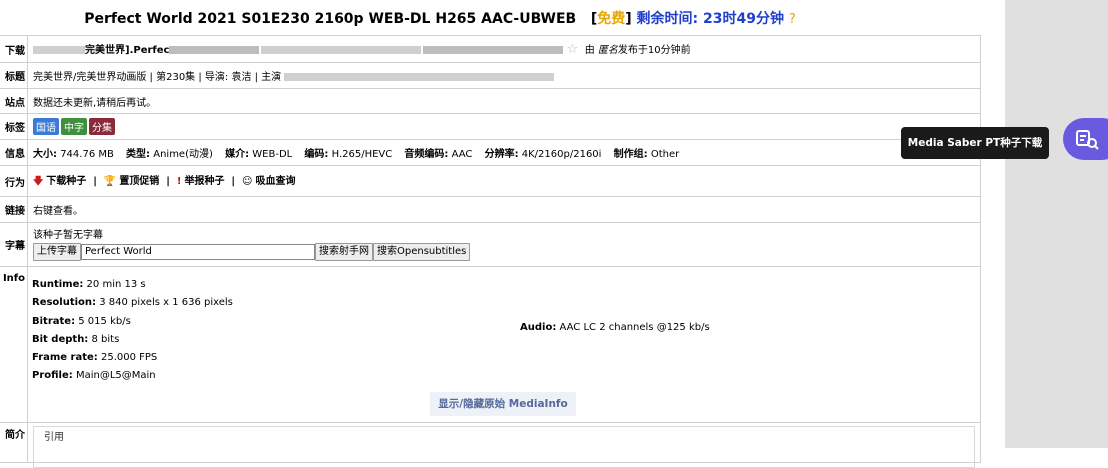  Describe the element at coordinates (14, 244) in the screenshot. I see `row-label-subtitles: 字幕` at that location.